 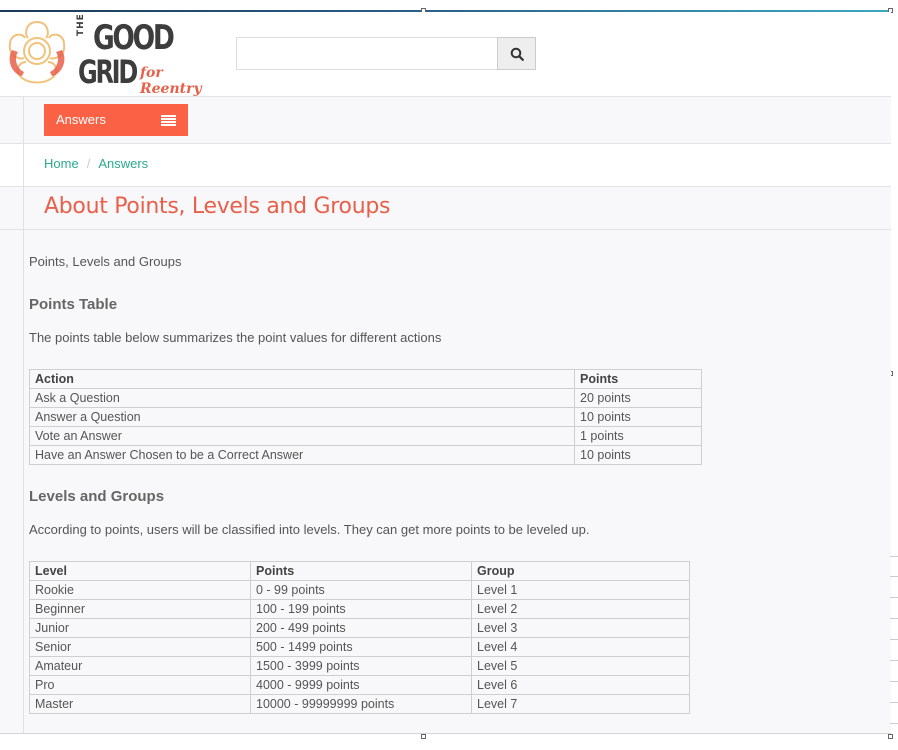 I want to click on table-cell: Amateur, so click(x=140, y=666).